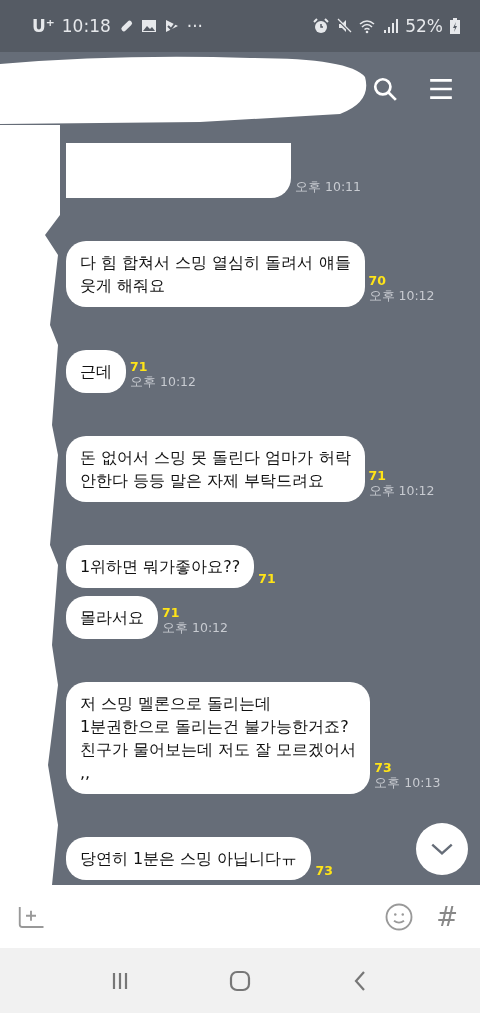 This screenshot has height=1013, width=480. I want to click on carrier-label: U⁺, so click(43, 26).